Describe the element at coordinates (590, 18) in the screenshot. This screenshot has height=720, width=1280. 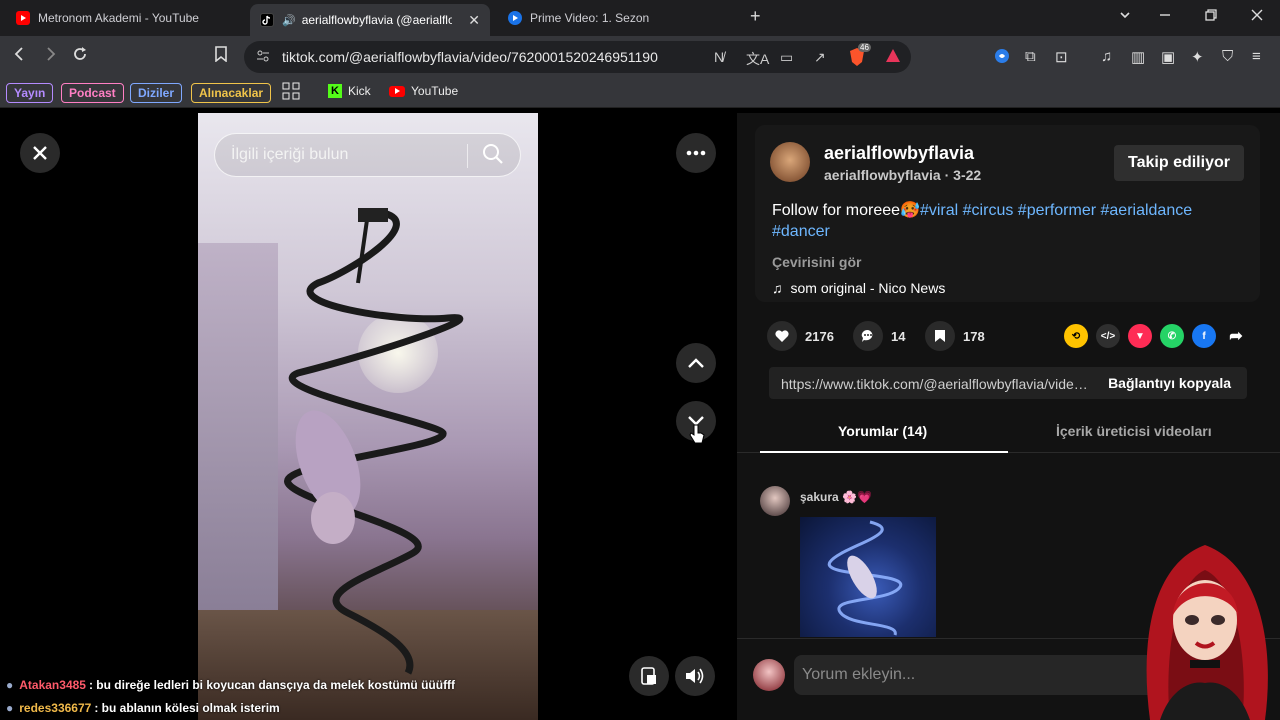
I see `tab-title: Prime Video: 1. Sezon` at that location.